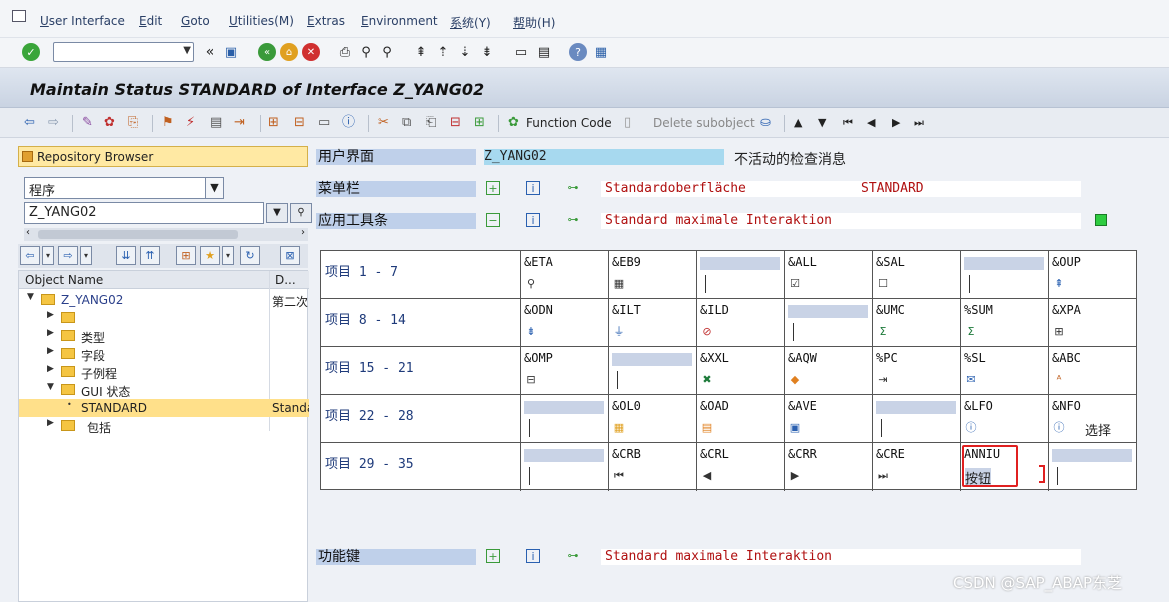 This screenshot has width=1169, height=602. Describe the element at coordinates (123, 52) in the screenshot. I see `command-field: ▼` at that location.